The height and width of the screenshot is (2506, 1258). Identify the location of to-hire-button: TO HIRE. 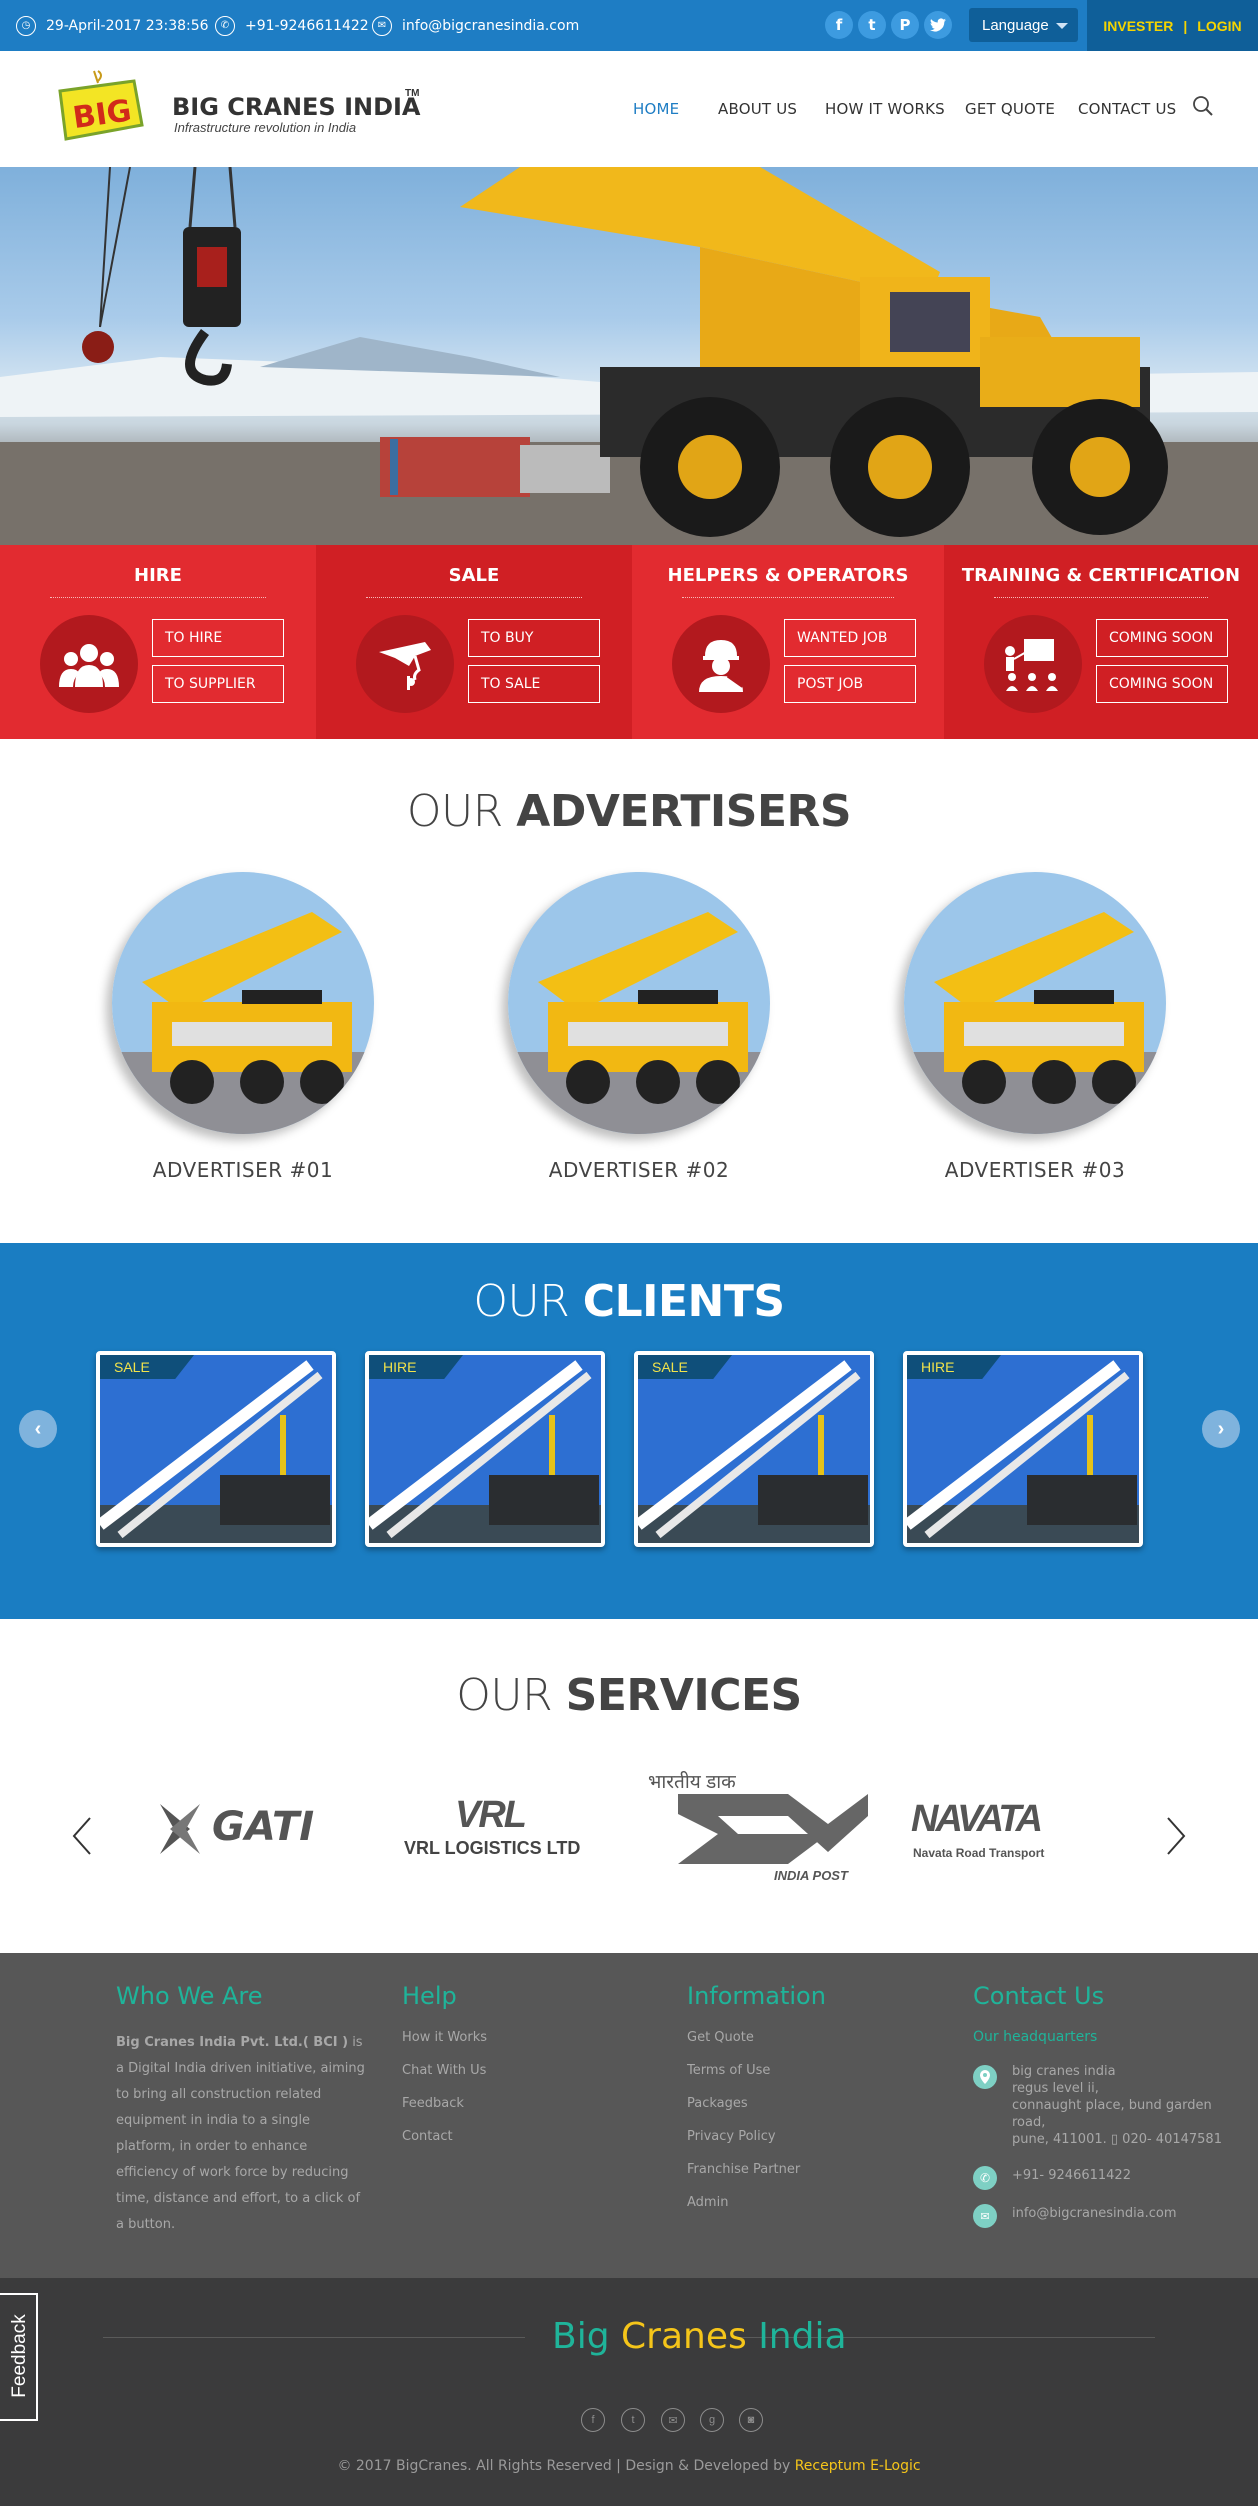
(218, 638).